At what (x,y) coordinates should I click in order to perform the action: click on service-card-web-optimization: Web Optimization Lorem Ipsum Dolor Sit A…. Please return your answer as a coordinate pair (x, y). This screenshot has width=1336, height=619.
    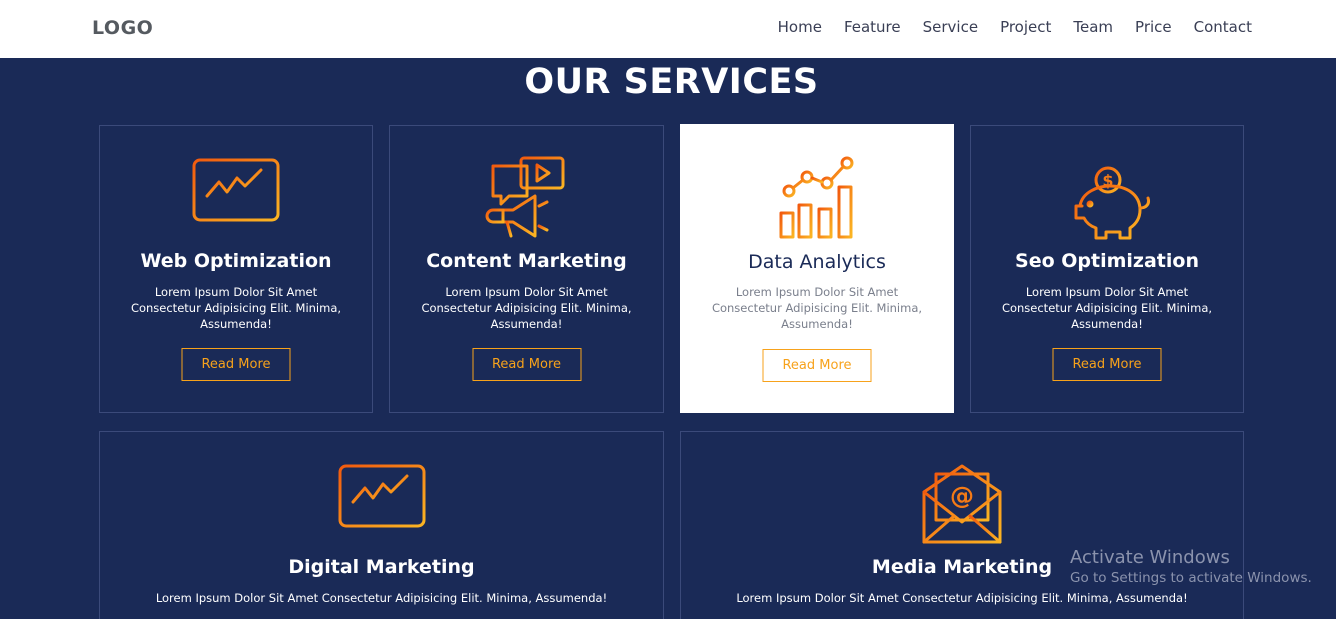
    Looking at the image, I should click on (236, 269).